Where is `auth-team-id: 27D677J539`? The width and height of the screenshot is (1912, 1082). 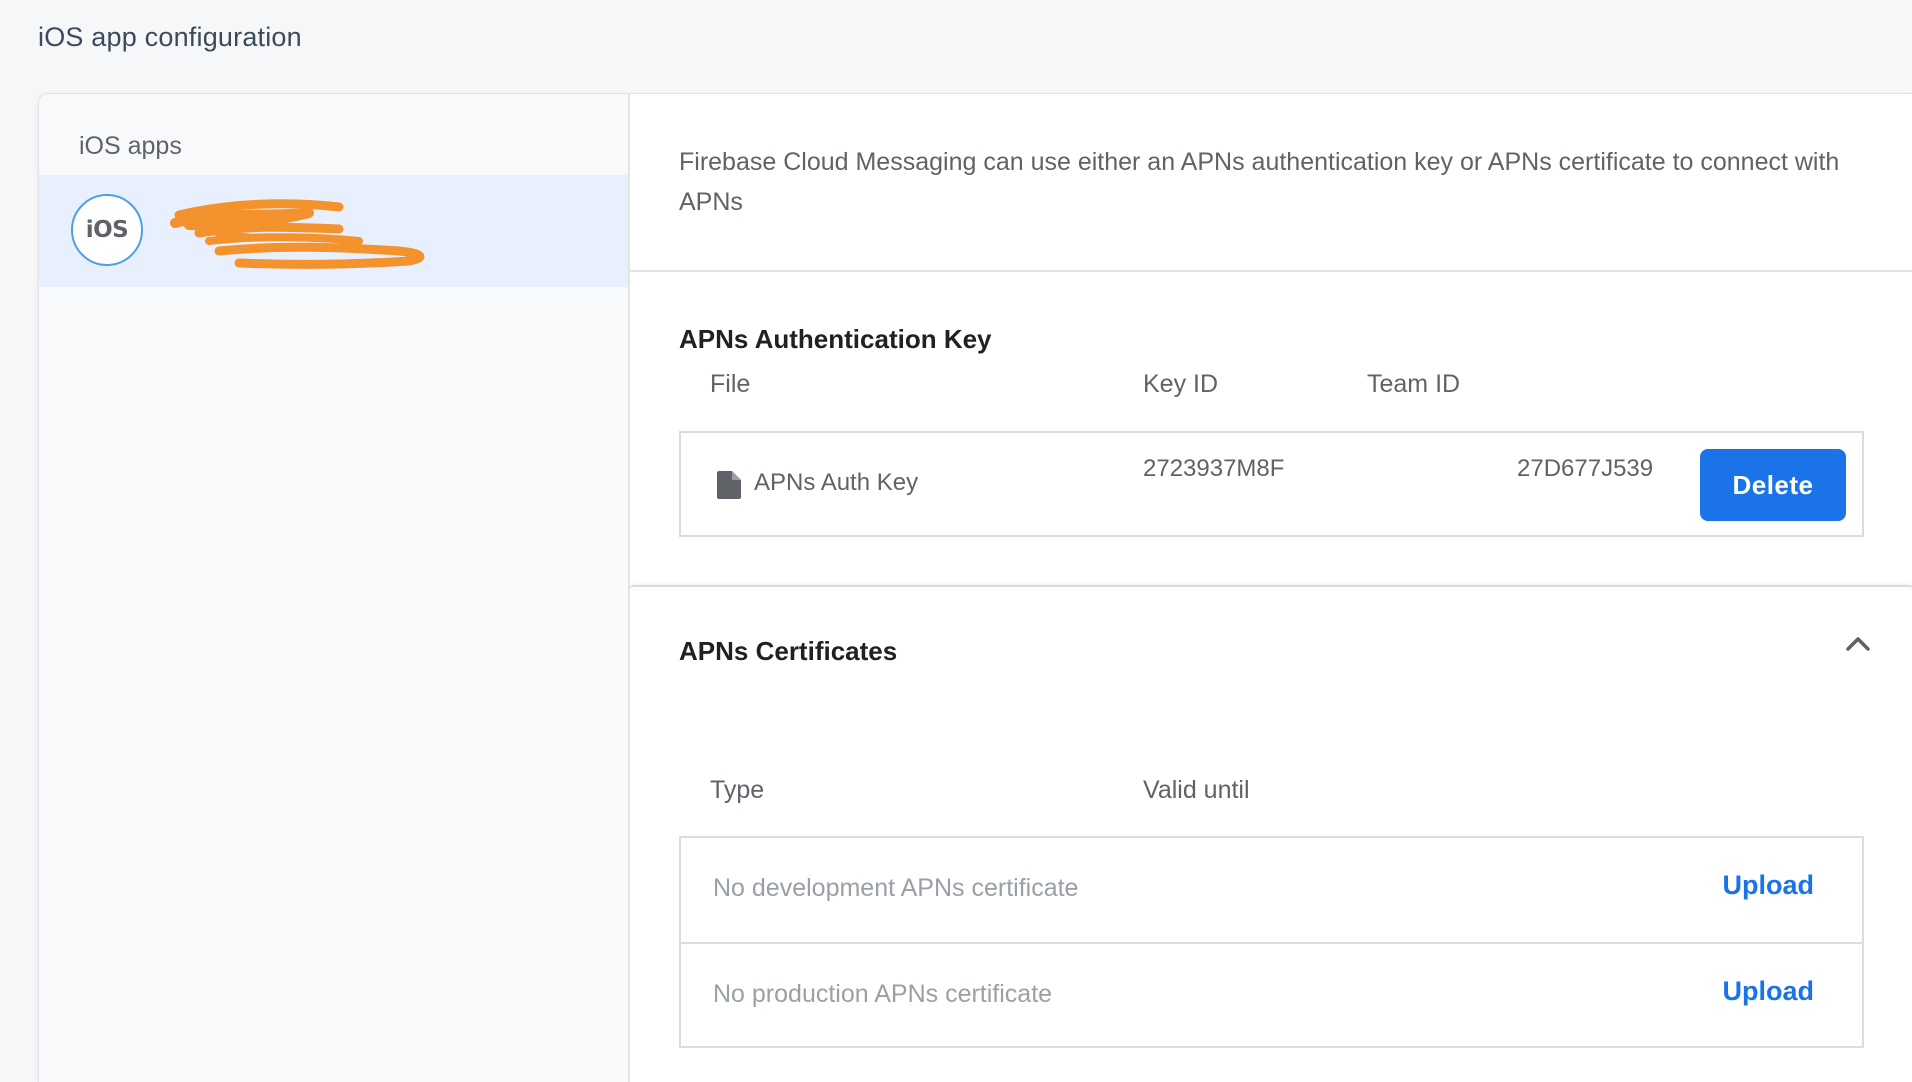
auth-team-id: 27D677J539 is located at coordinates (1585, 468).